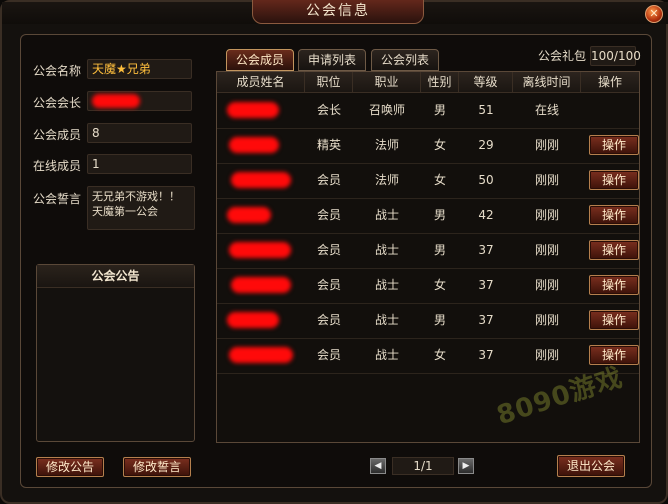 The width and height of the screenshot is (668, 504). What do you see at coordinates (654, 14) in the screenshot?
I see `close-icon: ✕` at bounding box center [654, 14].